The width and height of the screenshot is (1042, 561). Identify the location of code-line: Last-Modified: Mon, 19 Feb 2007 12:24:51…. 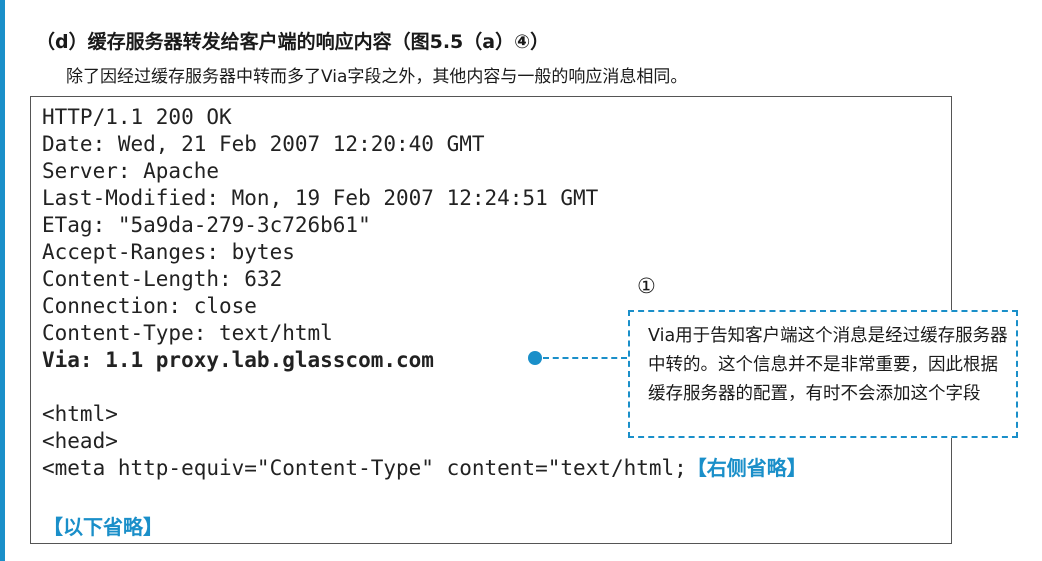
(320, 198).